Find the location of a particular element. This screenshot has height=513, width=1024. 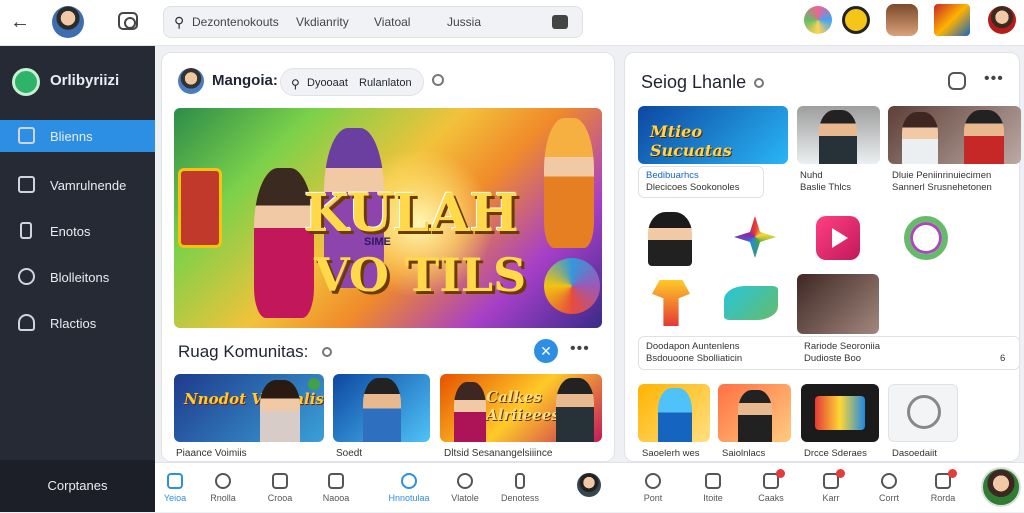

home-icon is located at coordinates (26, 135).